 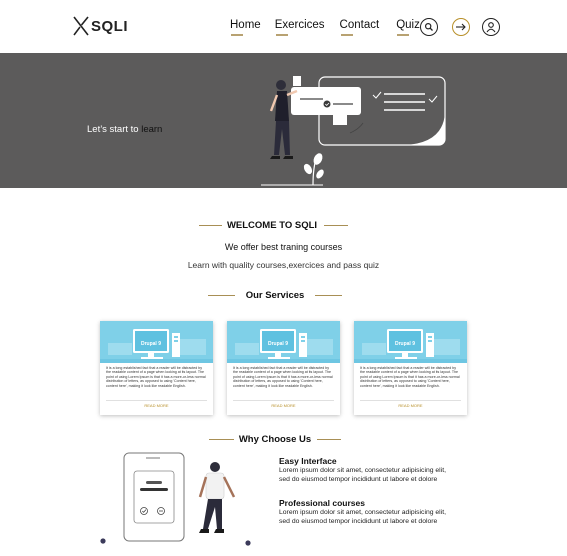 What do you see at coordinates (429, 27) in the screenshot?
I see `search-icon` at bounding box center [429, 27].